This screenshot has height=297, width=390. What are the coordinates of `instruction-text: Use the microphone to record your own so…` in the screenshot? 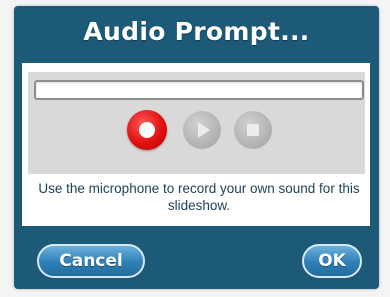 It's located at (199, 197).